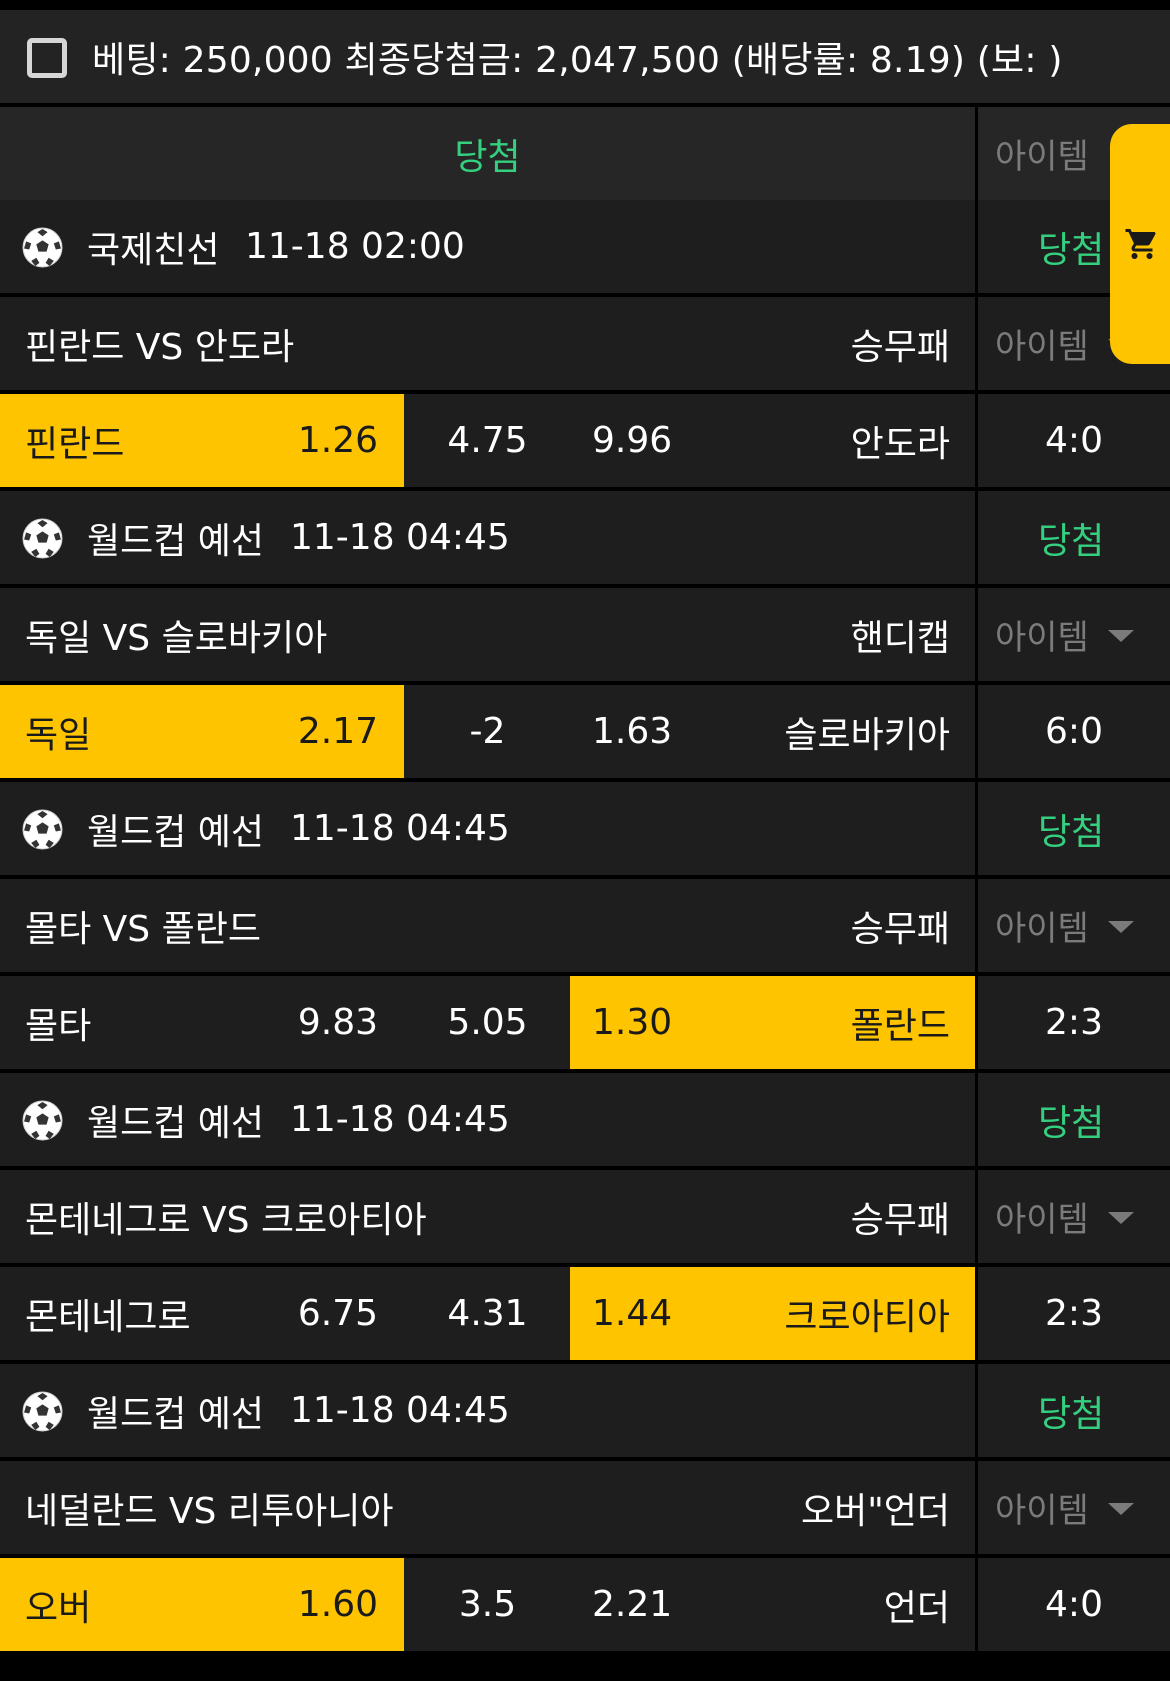 The height and width of the screenshot is (1681, 1170). I want to click on draw-or-line: -2, so click(487, 731).